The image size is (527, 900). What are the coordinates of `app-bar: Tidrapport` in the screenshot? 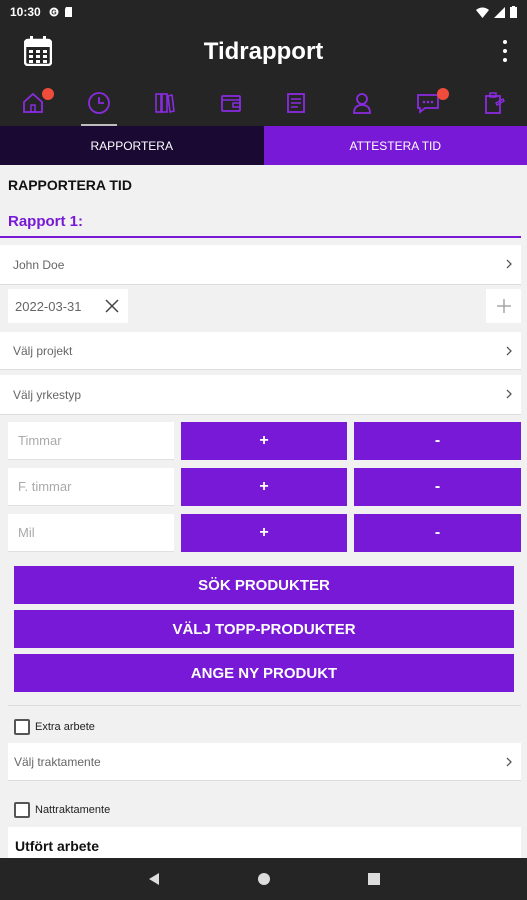 It's located at (263, 52).